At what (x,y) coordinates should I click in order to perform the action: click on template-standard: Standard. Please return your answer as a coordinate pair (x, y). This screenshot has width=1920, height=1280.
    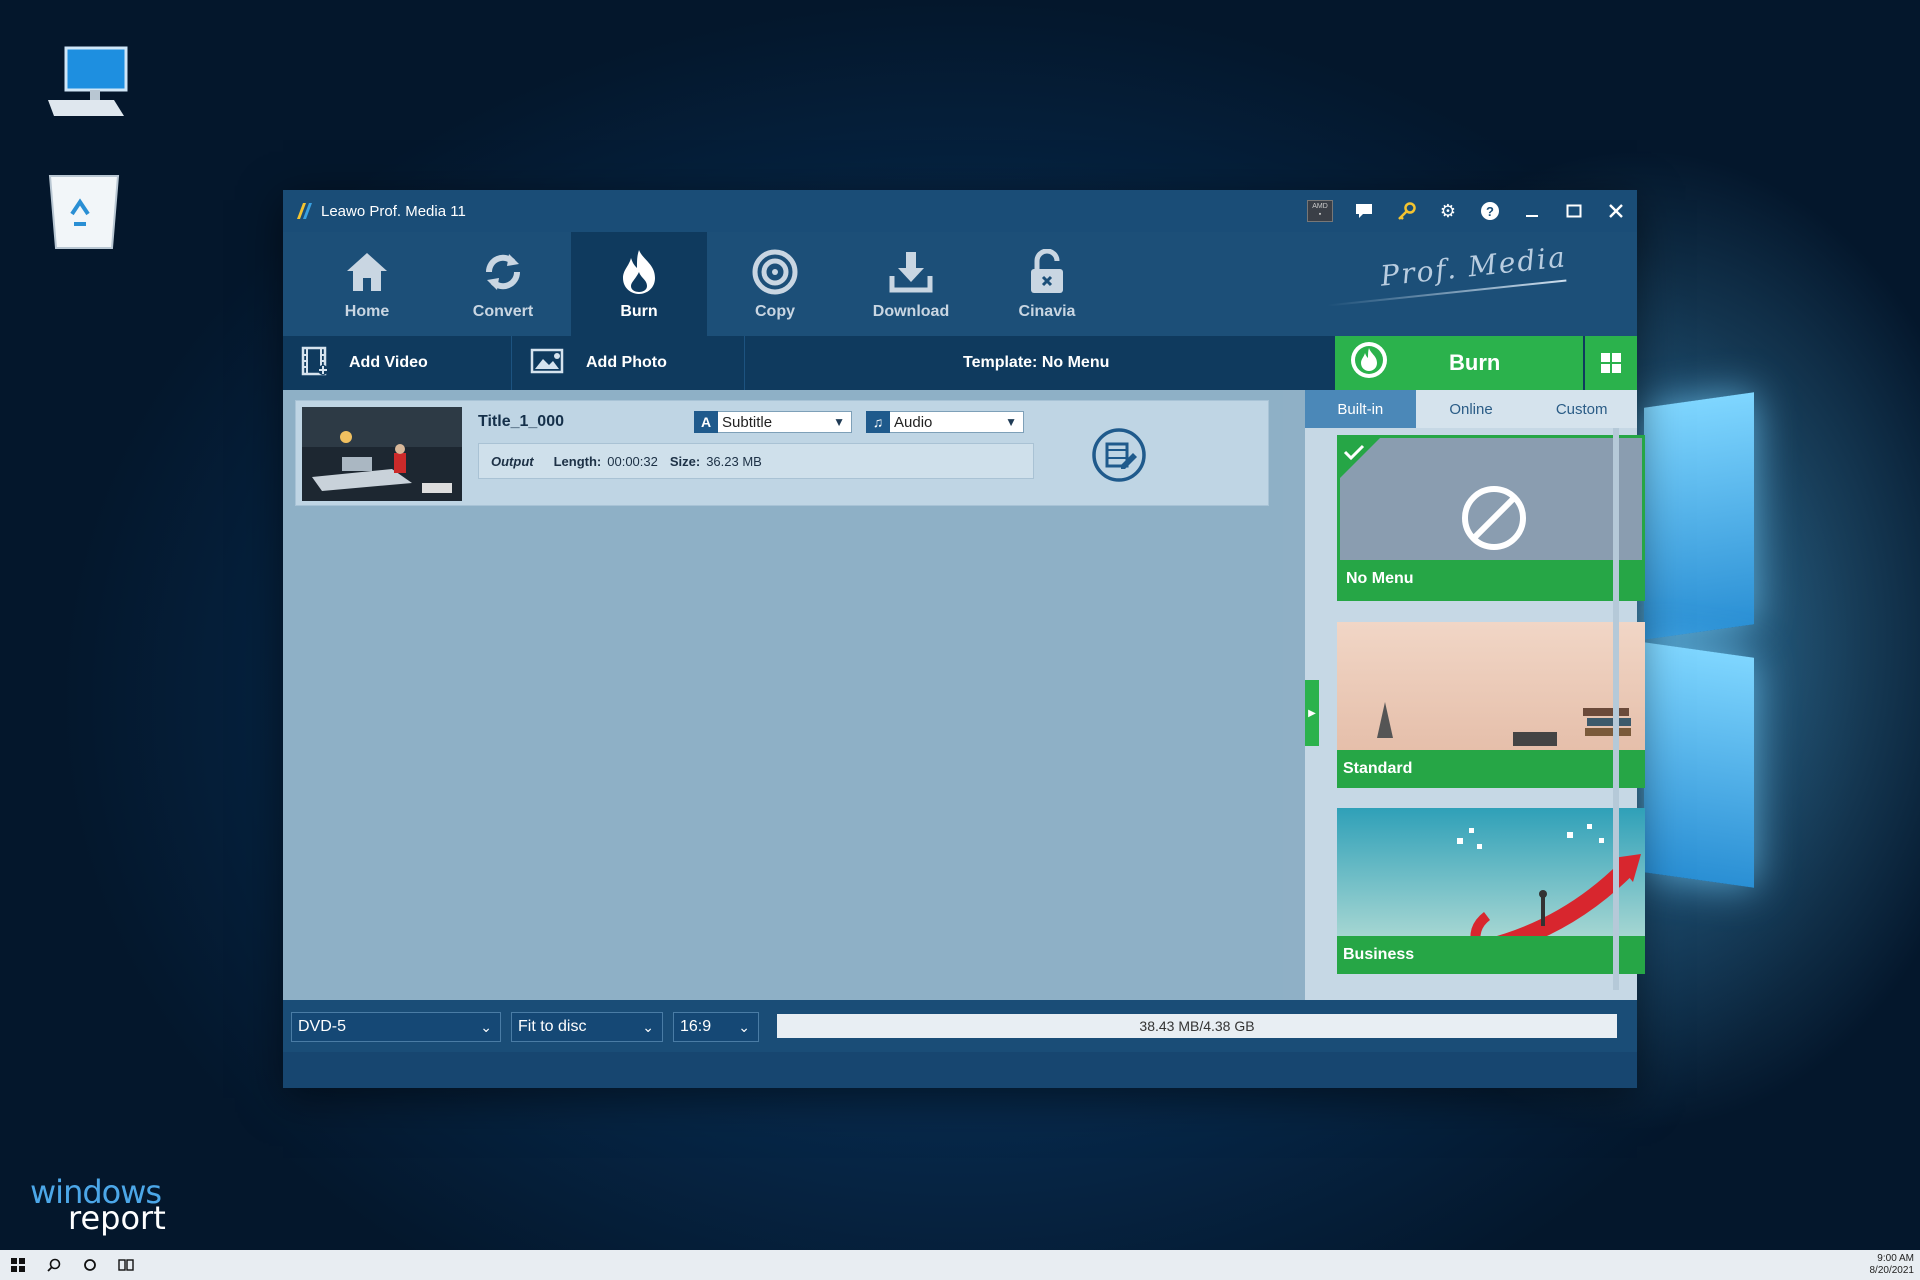
    Looking at the image, I should click on (1491, 705).